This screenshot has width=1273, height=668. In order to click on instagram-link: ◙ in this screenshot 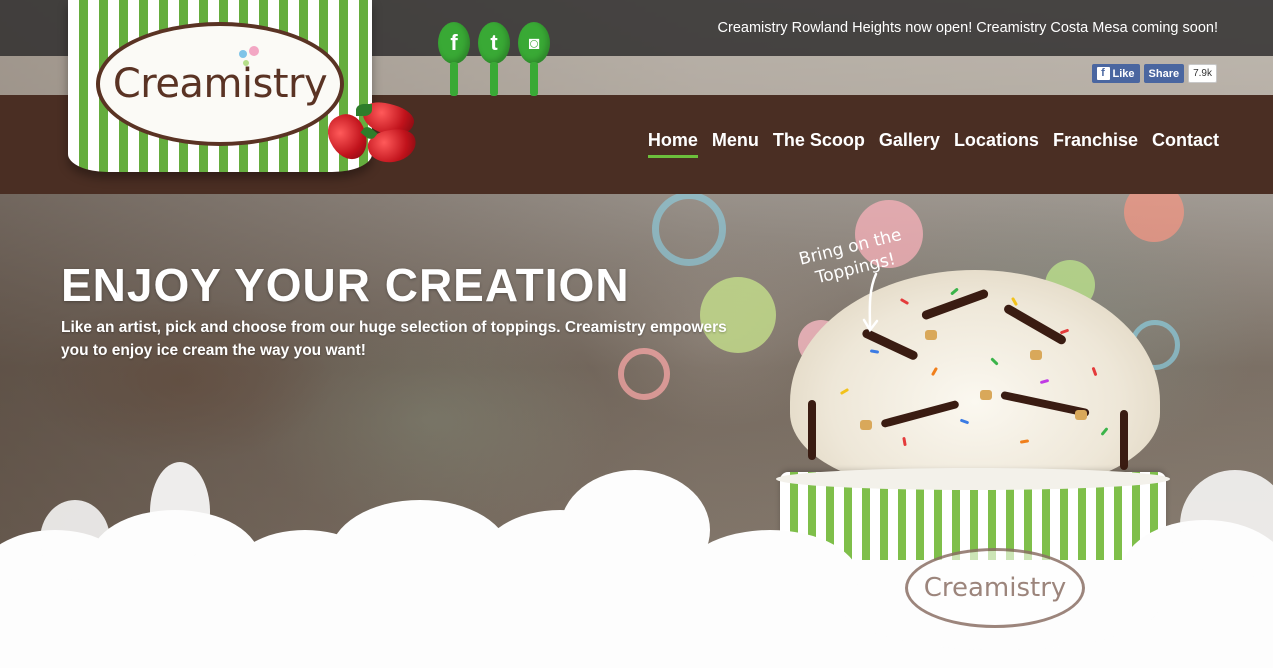, I will do `click(534, 59)`.